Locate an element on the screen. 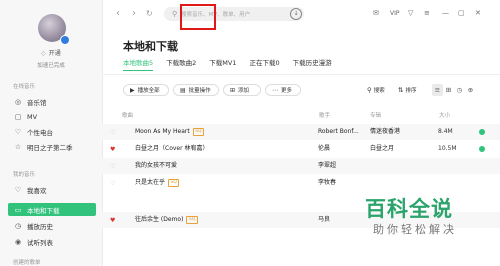  avatar-badge-icon is located at coordinates (65, 40).